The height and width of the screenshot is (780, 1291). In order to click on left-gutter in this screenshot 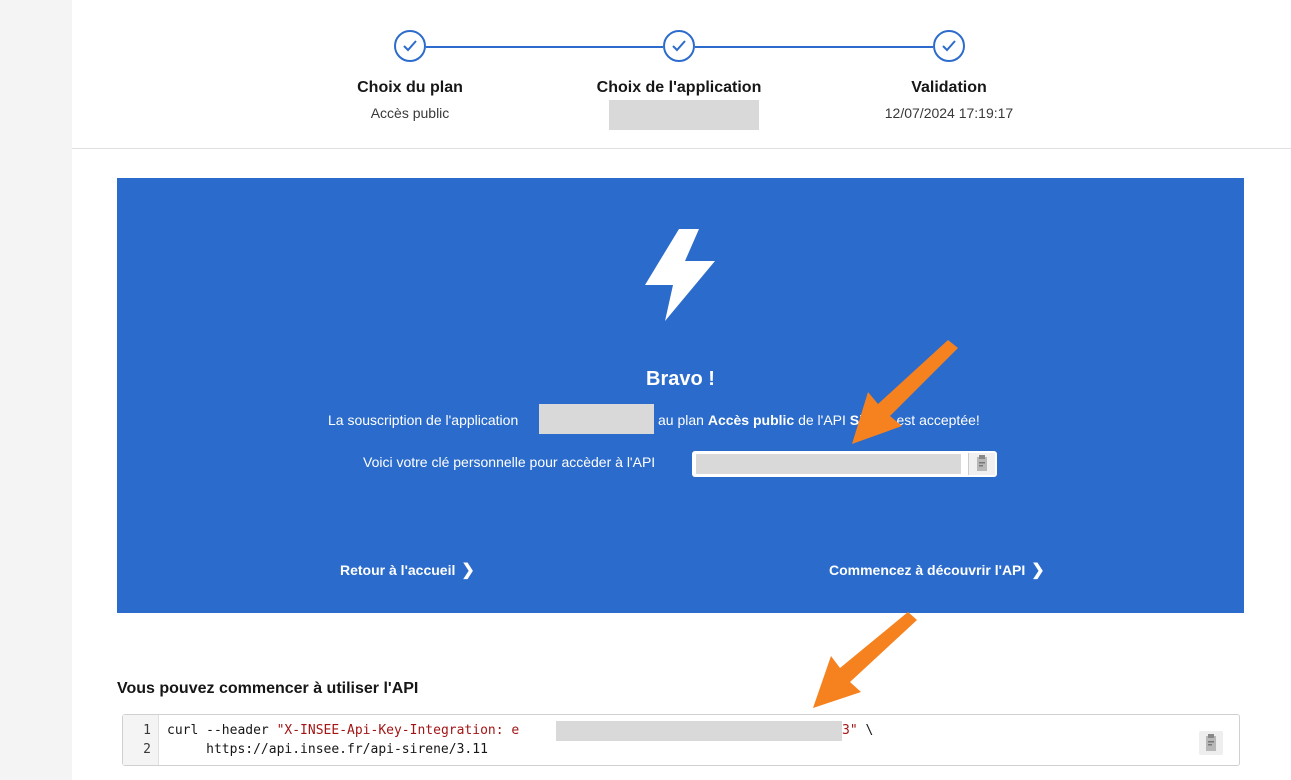, I will do `click(36, 390)`.